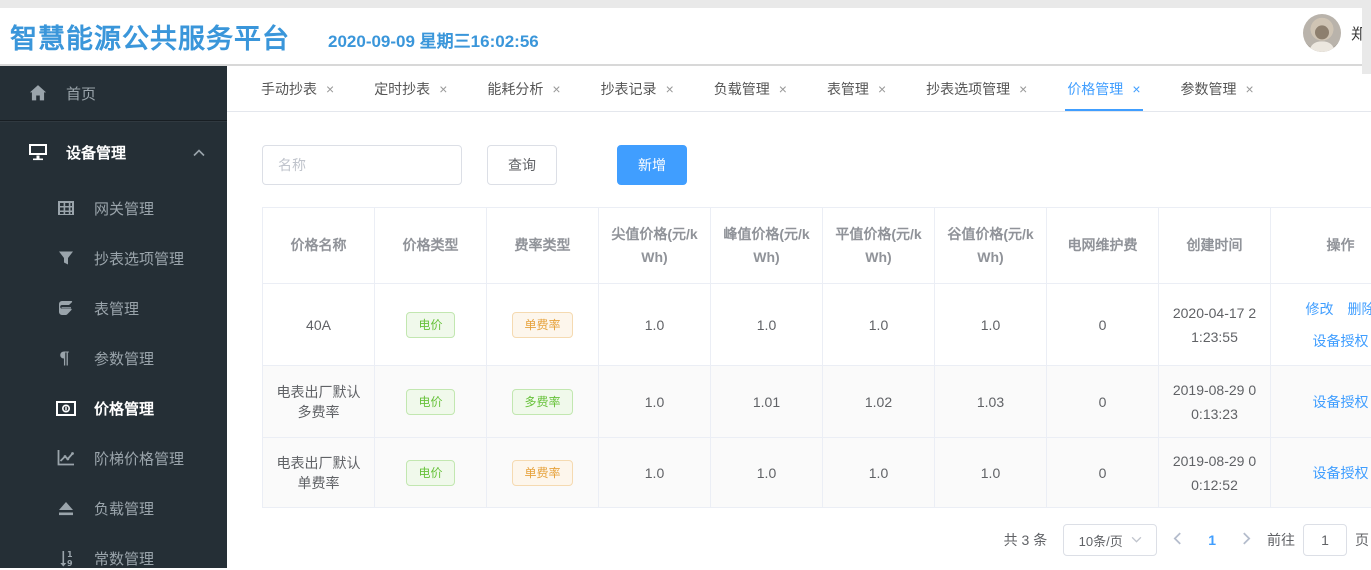 This screenshot has width=1371, height=570. What do you see at coordinates (685, 41) in the screenshot?
I see `app-header: 智慧能源公共服务平台 2020-09-09 星期三16:02:56 郑` at bounding box center [685, 41].